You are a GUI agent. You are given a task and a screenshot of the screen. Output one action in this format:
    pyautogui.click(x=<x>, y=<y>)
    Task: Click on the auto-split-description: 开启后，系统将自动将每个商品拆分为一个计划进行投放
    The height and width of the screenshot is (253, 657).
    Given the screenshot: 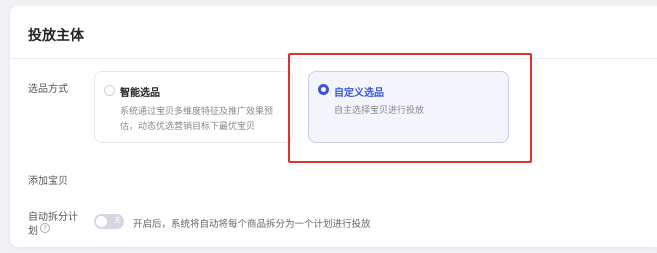 What is the action you would take?
    pyautogui.click(x=252, y=224)
    